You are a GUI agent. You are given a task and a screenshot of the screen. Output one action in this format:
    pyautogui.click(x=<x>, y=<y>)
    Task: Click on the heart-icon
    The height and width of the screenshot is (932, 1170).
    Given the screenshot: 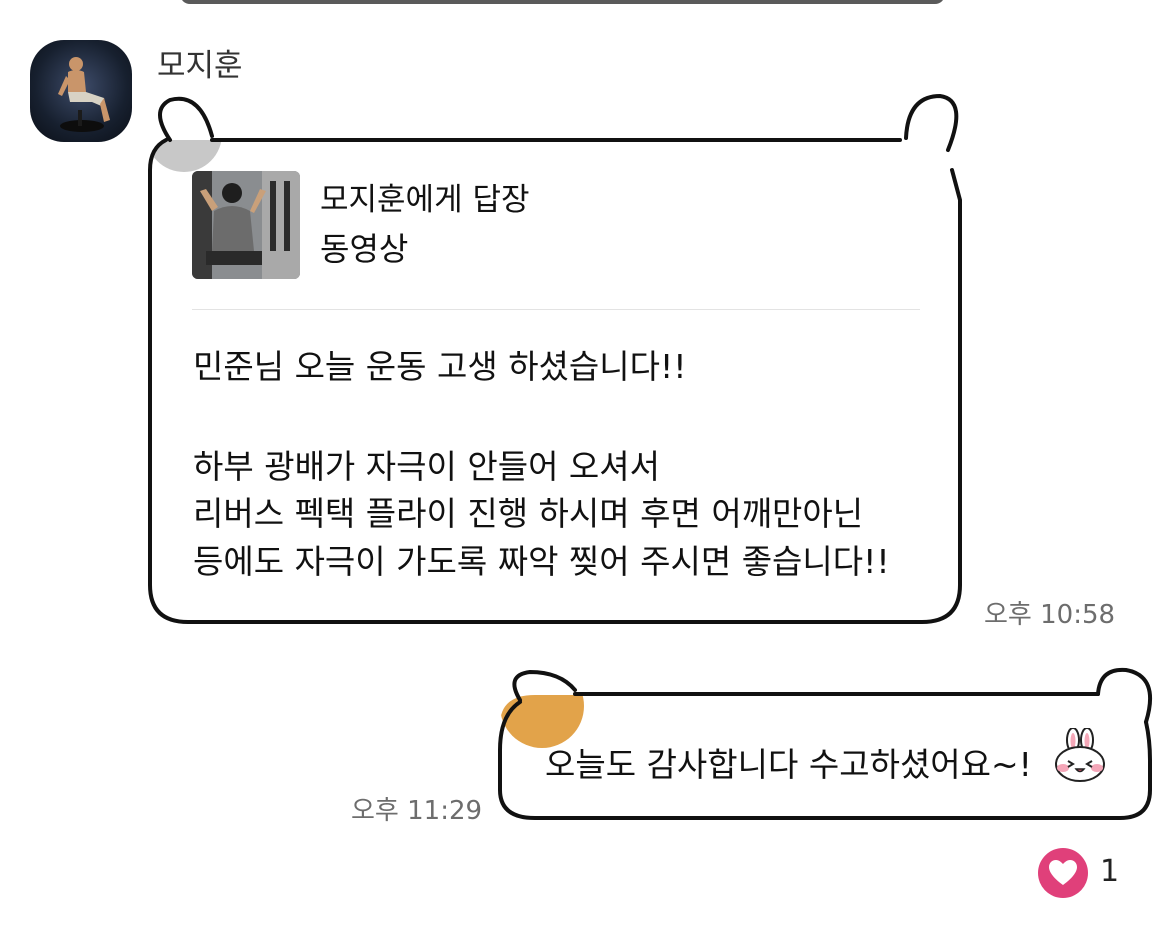 What is the action you would take?
    pyautogui.click(x=1063, y=872)
    